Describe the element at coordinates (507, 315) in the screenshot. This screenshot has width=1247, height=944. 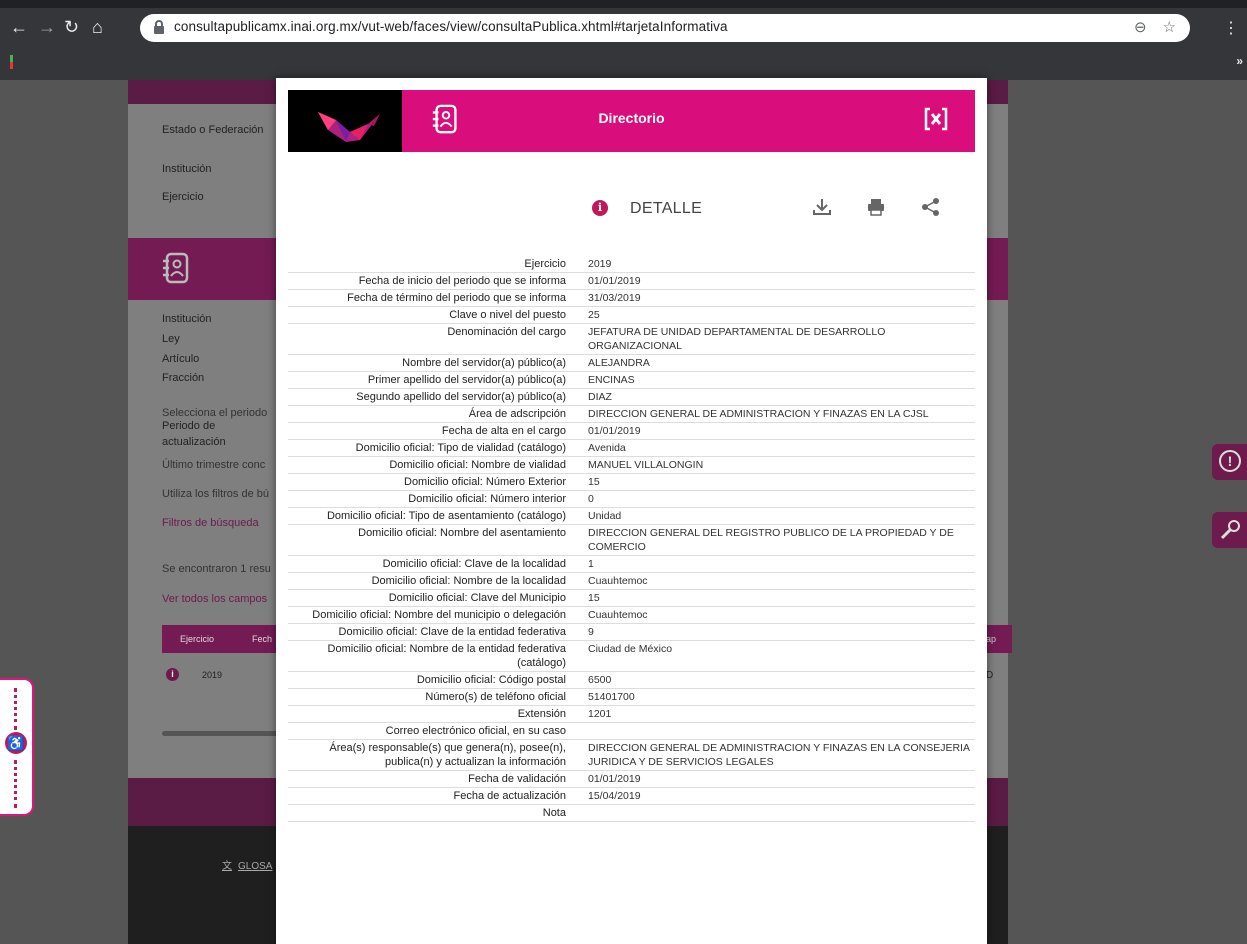
I see `field-label: Clave o nivel del puesto` at that location.